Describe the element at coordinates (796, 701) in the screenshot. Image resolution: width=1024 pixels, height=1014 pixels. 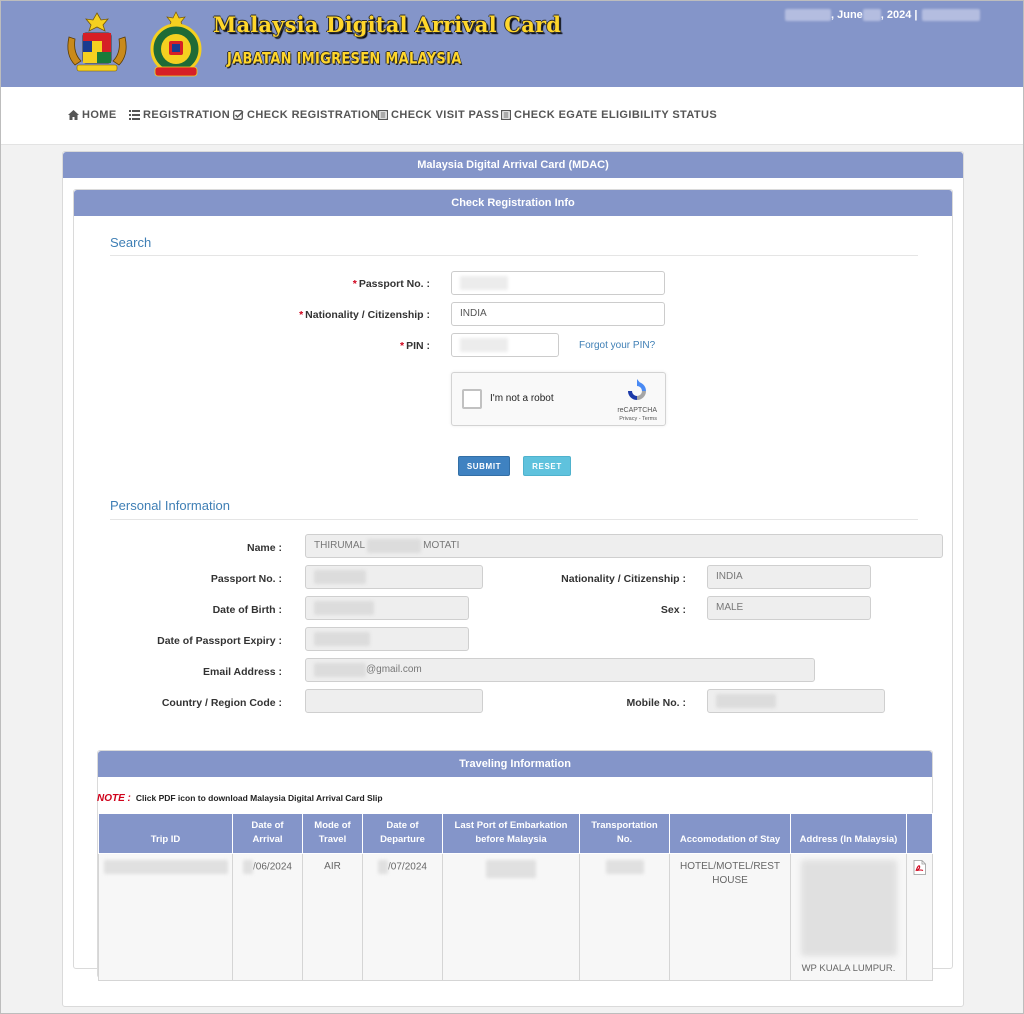
I see `mobile-field` at that location.